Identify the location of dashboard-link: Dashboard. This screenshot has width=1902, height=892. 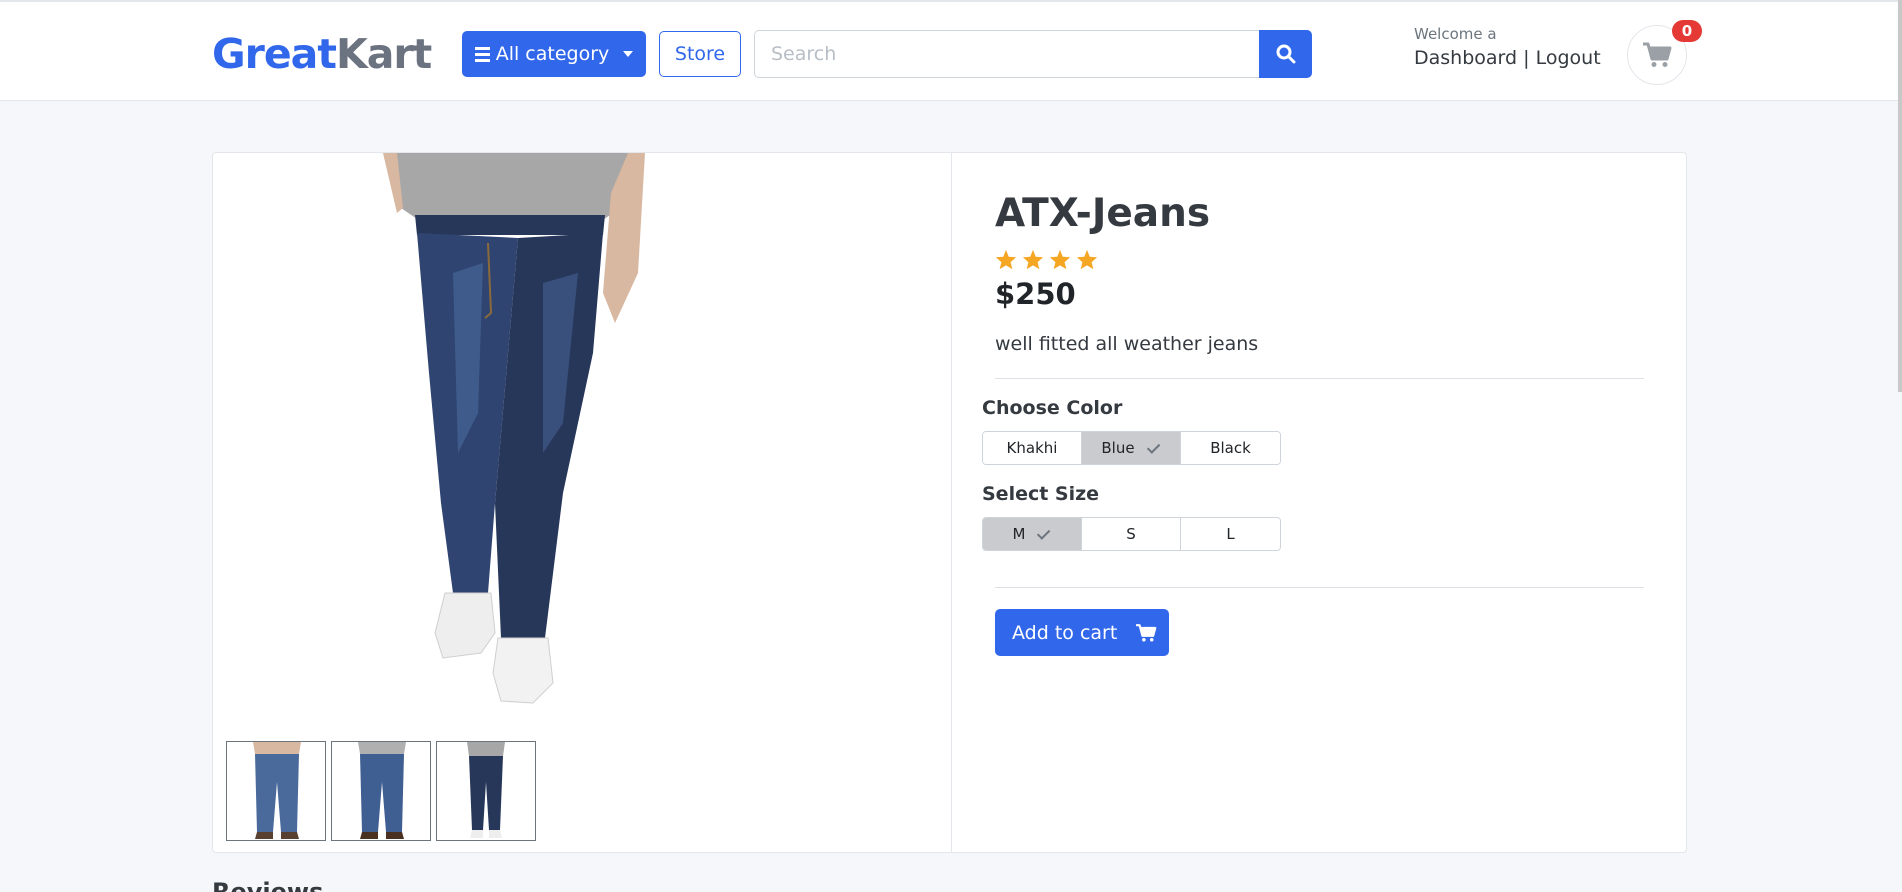
(1465, 58).